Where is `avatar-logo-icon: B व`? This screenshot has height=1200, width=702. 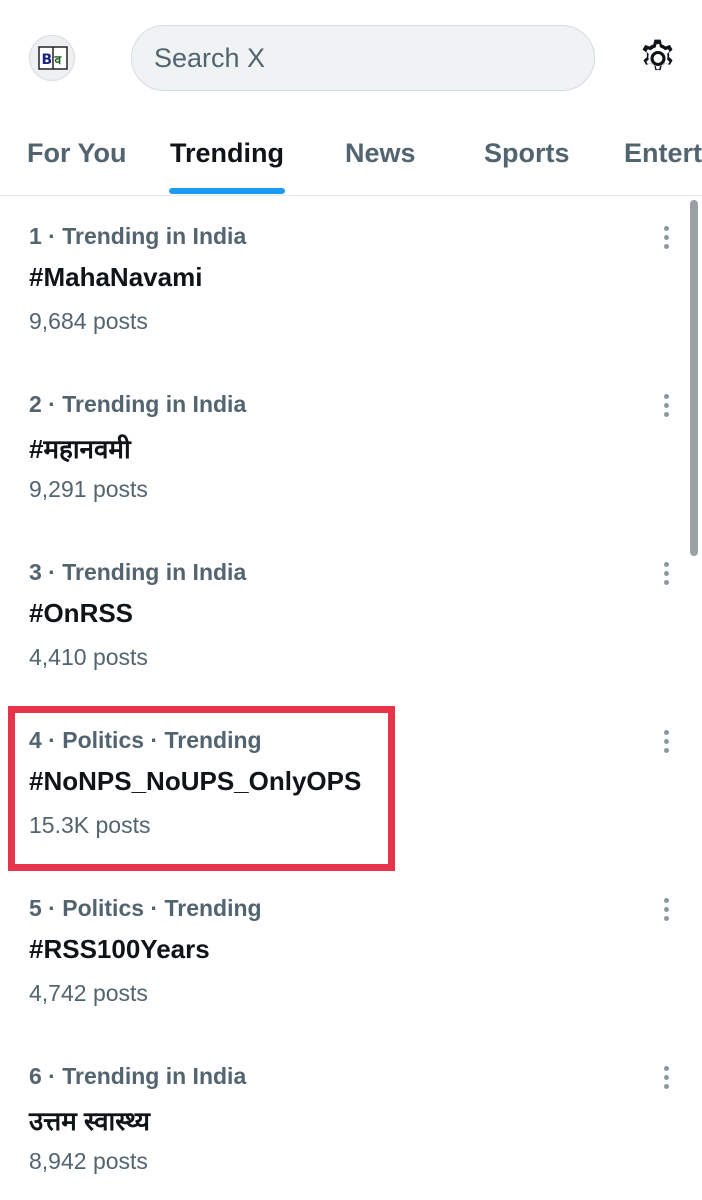 avatar-logo-icon: B व is located at coordinates (53, 58).